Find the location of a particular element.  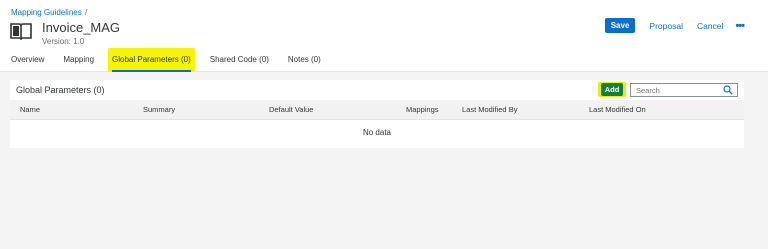

column-header-last-modified-on: Last Modified On is located at coordinates (617, 109).